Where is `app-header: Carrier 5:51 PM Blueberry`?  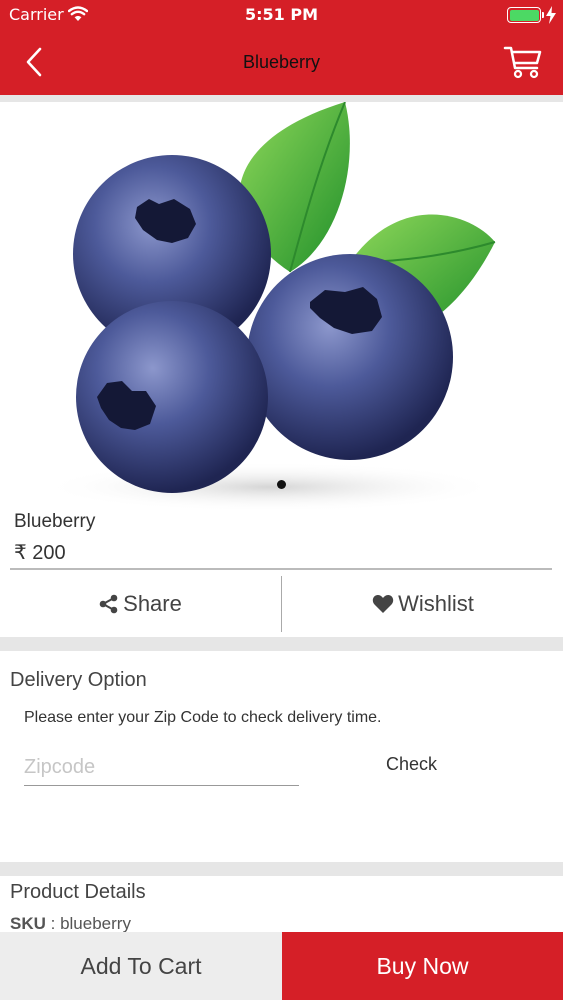
app-header: Carrier 5:51 PM Blueberry is located at coordinates (281, 47).